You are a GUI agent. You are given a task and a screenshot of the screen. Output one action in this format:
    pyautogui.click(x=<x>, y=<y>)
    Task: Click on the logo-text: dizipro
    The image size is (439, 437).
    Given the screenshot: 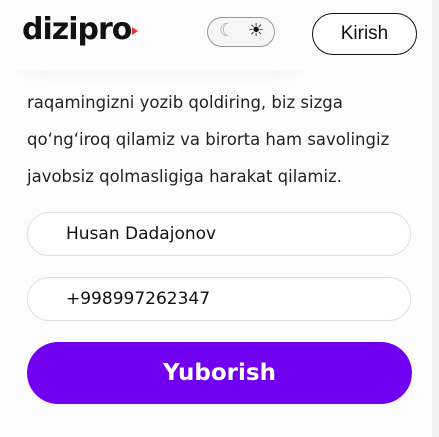 What is the action you would take?
    pyautogui.click(x=77, y=29)
    